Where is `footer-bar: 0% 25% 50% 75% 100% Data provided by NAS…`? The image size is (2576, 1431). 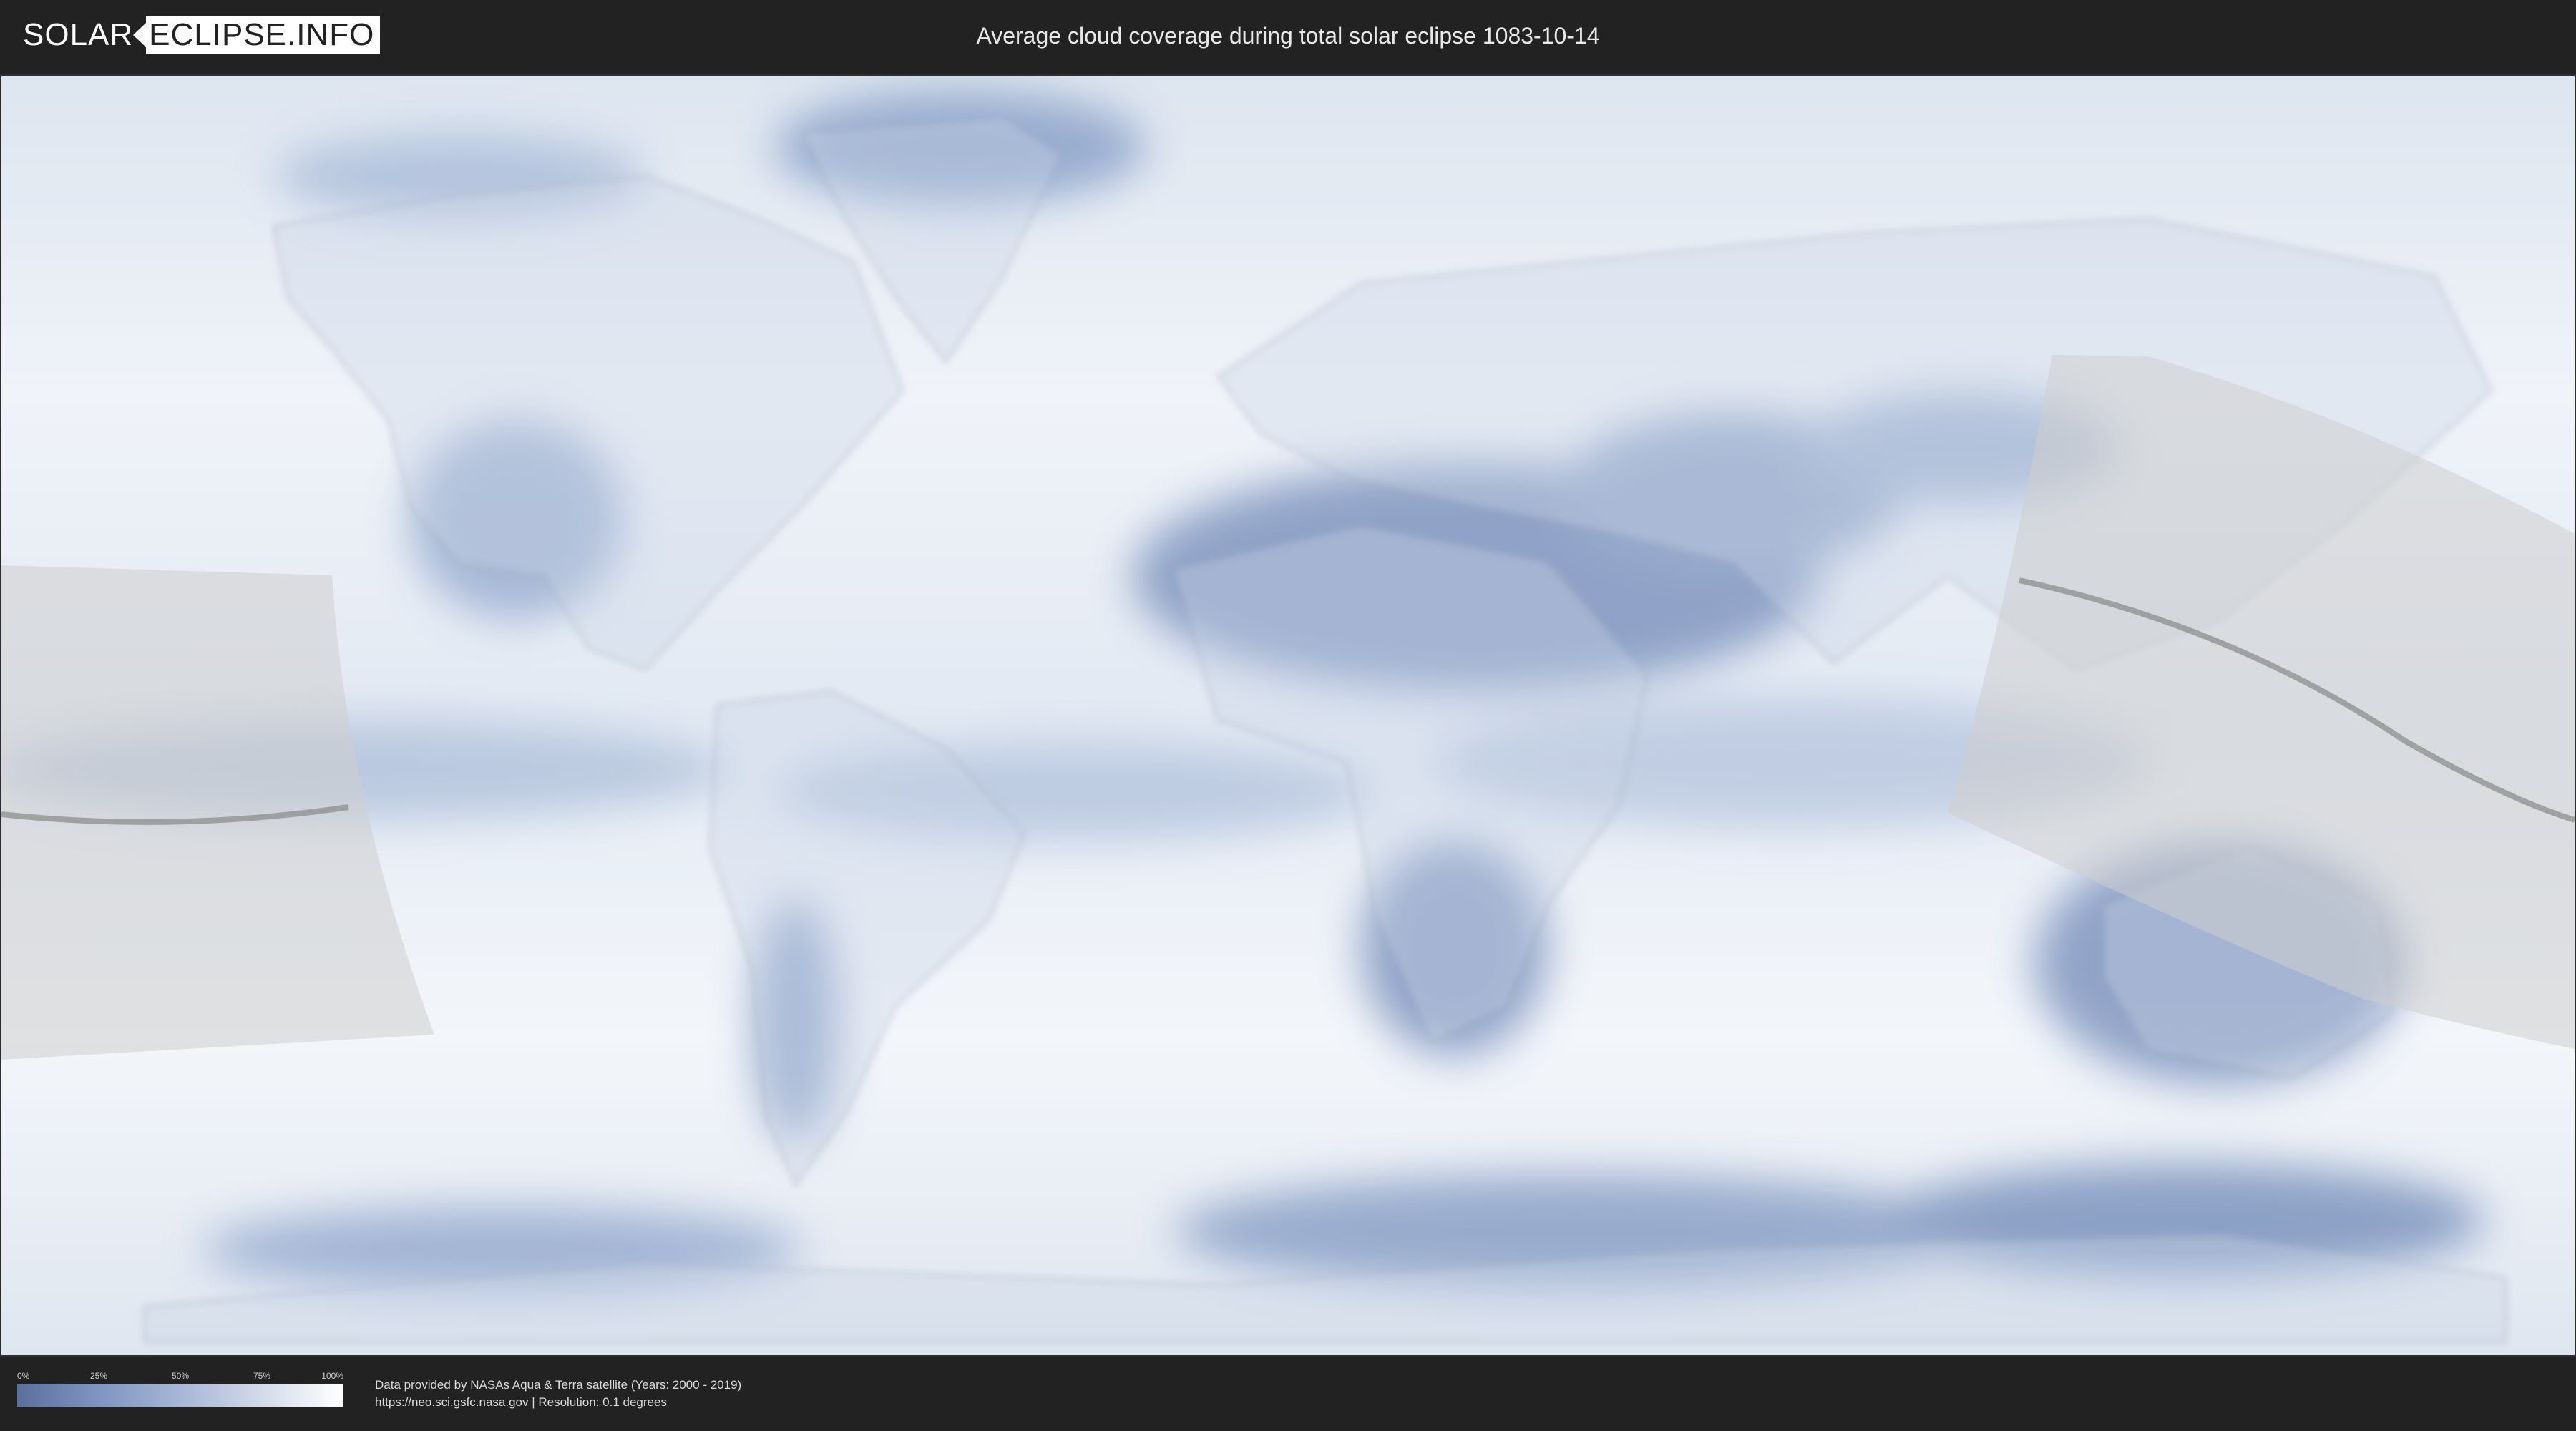 footer-bar: 0% 25% 50% 75% 100% Data provided by NAS… is located at coordinates (1288, 1394).